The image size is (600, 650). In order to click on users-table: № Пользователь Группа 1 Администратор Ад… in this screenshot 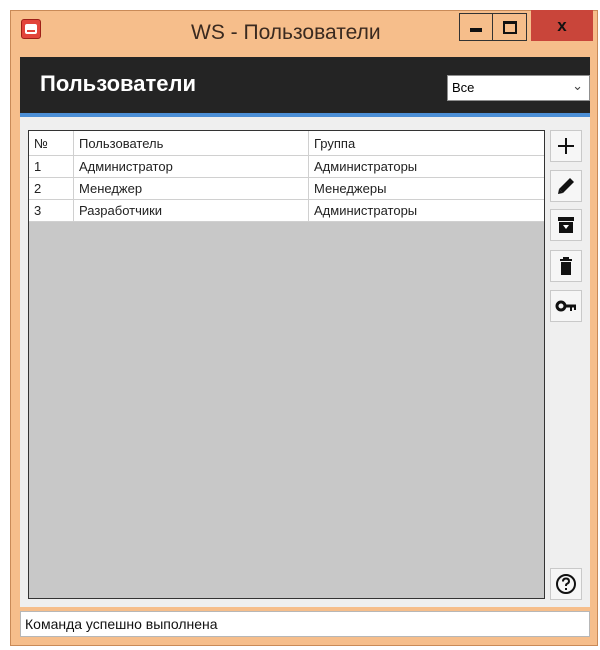, I will do `click(286, 176)`.